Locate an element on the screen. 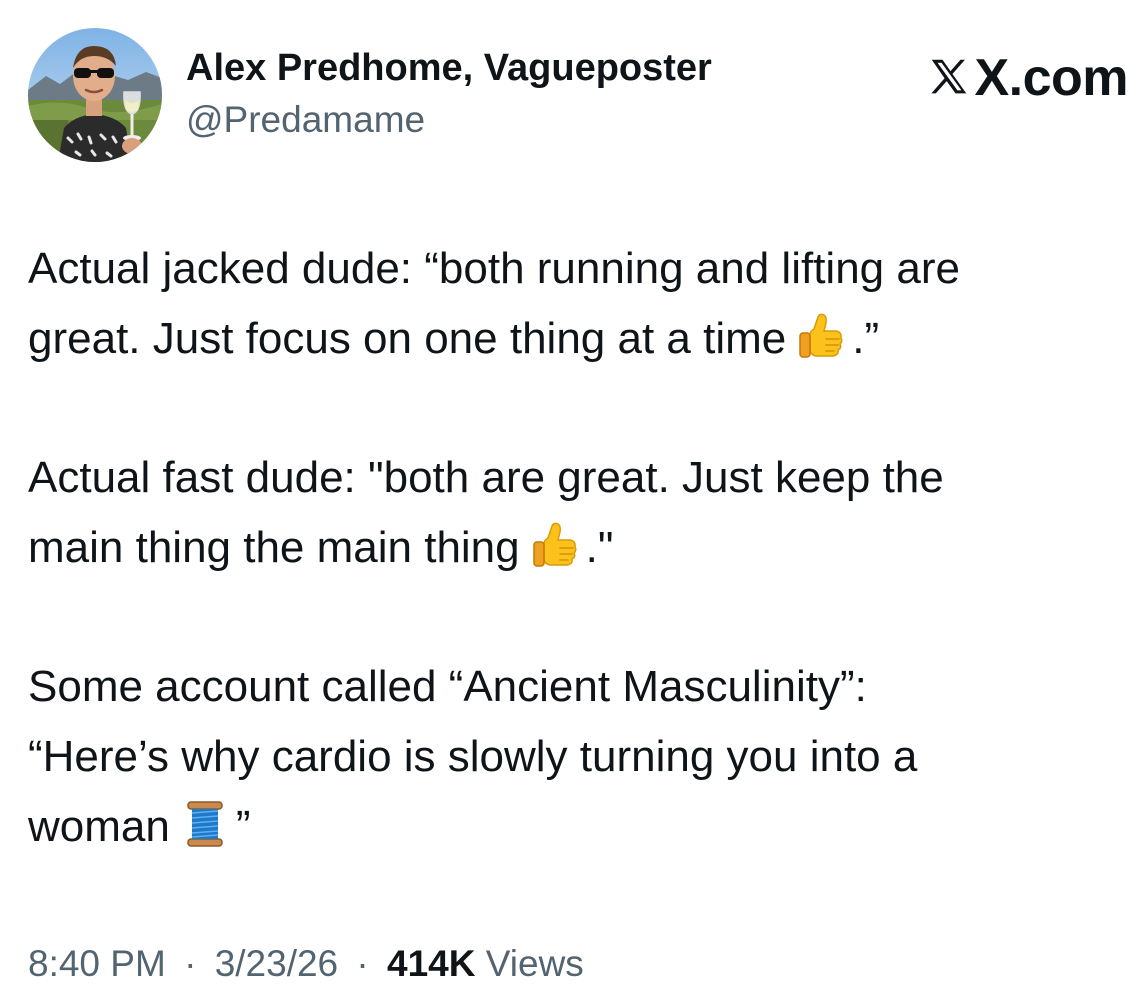 This screenshot has width=1144, height=1008. avatar is located at coordinates (95, 95).